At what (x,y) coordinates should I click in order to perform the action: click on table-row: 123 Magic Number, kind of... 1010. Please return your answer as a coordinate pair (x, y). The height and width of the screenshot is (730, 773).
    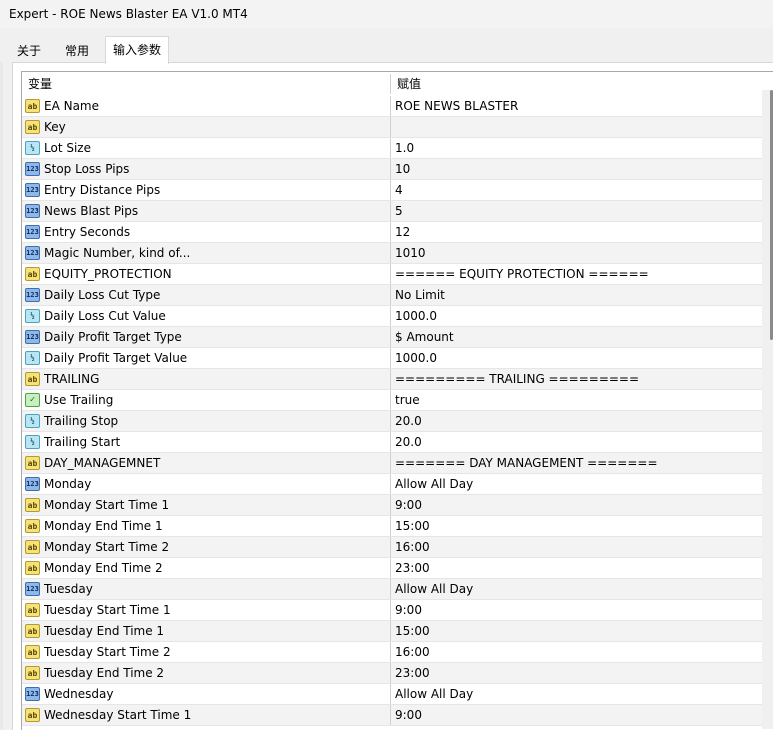
    Looking at the image, I should click on (392, 253).